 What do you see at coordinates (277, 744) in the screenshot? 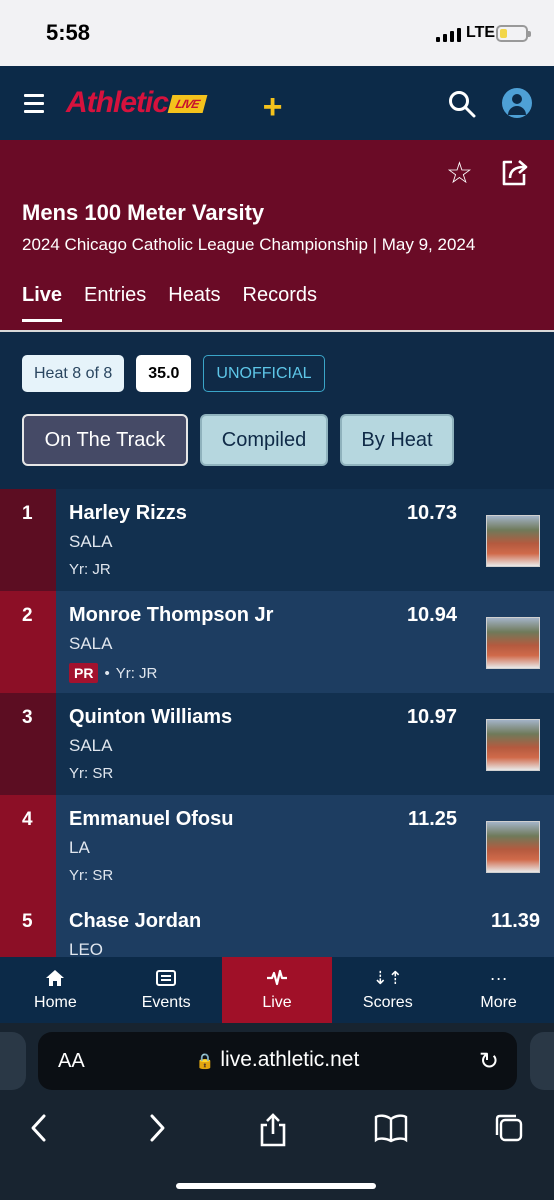
I see `result-row: 3 Quinton Williams SALA Yr: SR 10.97` at bounding box center [277, 744].